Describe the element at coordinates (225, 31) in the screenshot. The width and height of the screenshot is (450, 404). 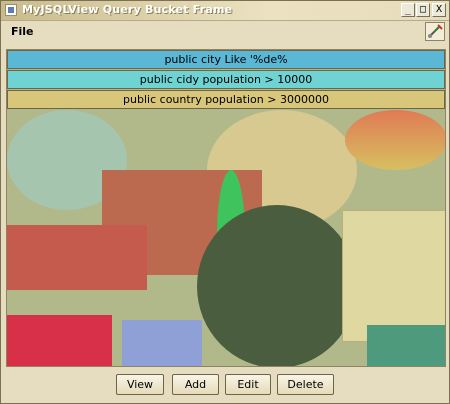
I see `menu-bar: File` at that location.